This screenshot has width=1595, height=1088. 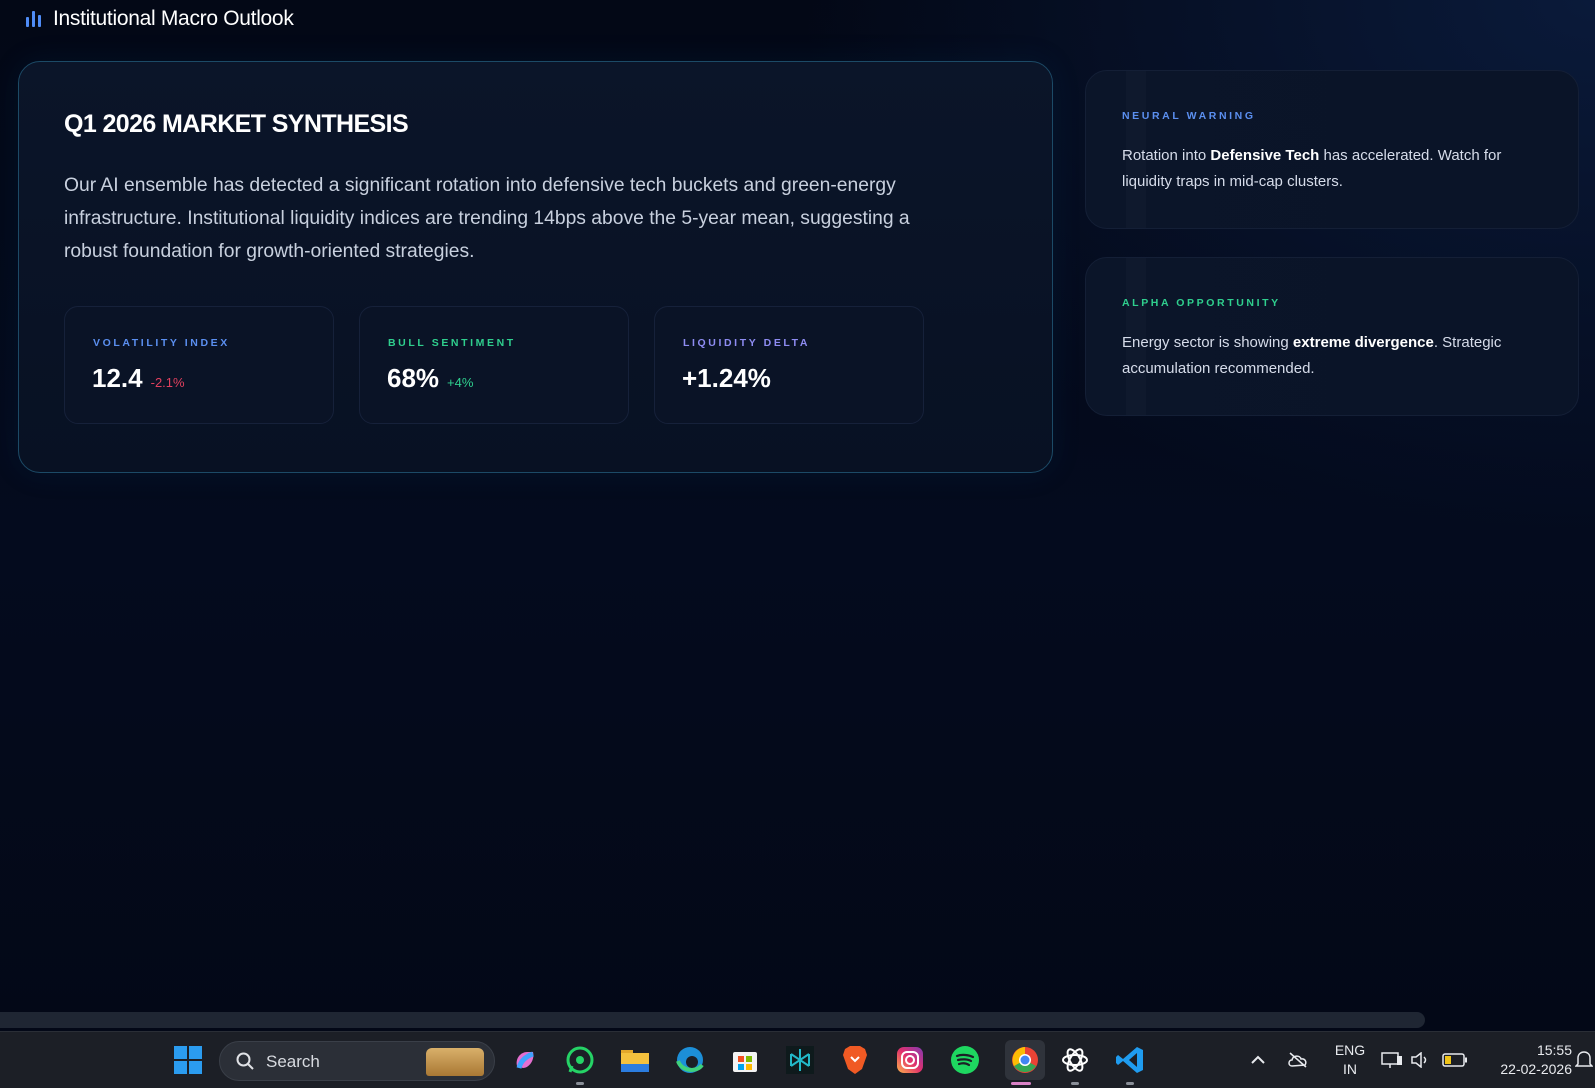 I want to click on search-placeholder: Search, so click(x=293, y=1061).